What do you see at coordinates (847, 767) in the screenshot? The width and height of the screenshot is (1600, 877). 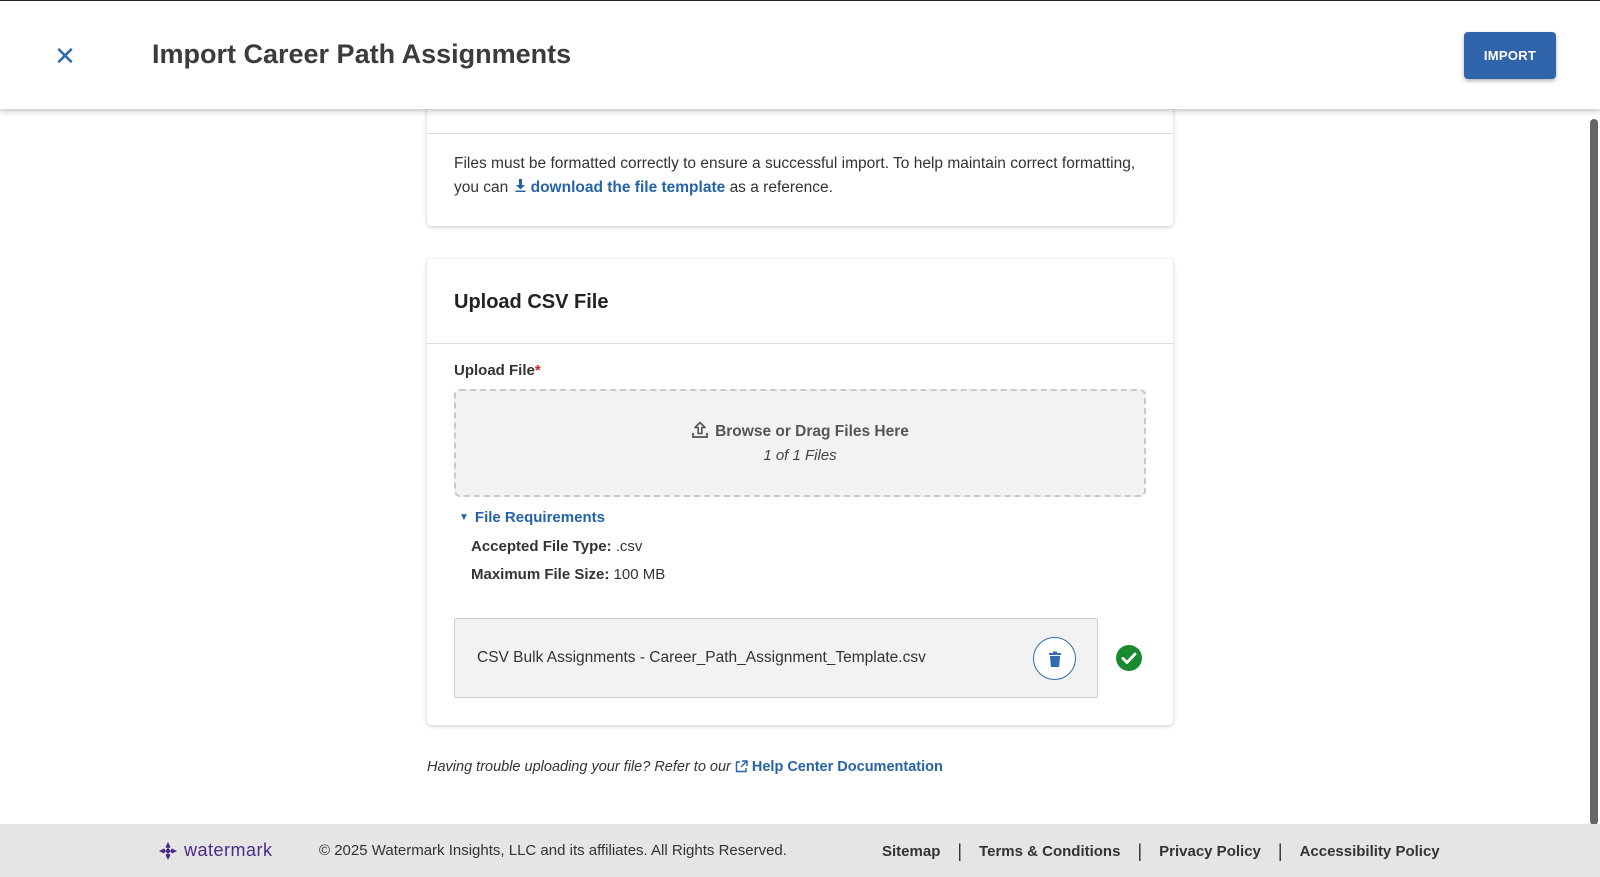 I see `help-center-link: Help Center Documentation` at bounding box center [847, 767].